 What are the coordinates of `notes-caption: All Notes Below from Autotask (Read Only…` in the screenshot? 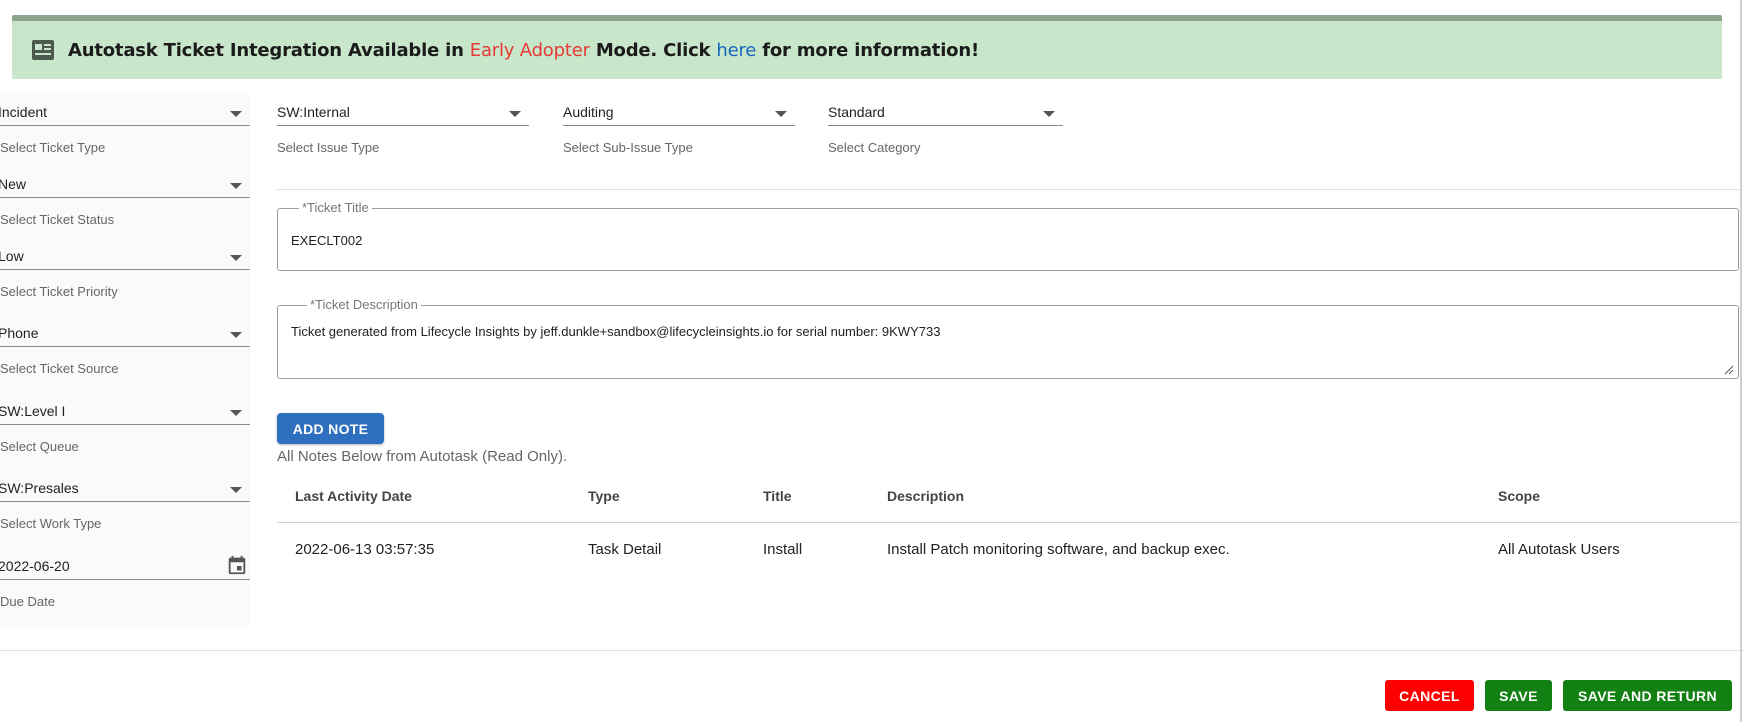 It's located at (422, 456).